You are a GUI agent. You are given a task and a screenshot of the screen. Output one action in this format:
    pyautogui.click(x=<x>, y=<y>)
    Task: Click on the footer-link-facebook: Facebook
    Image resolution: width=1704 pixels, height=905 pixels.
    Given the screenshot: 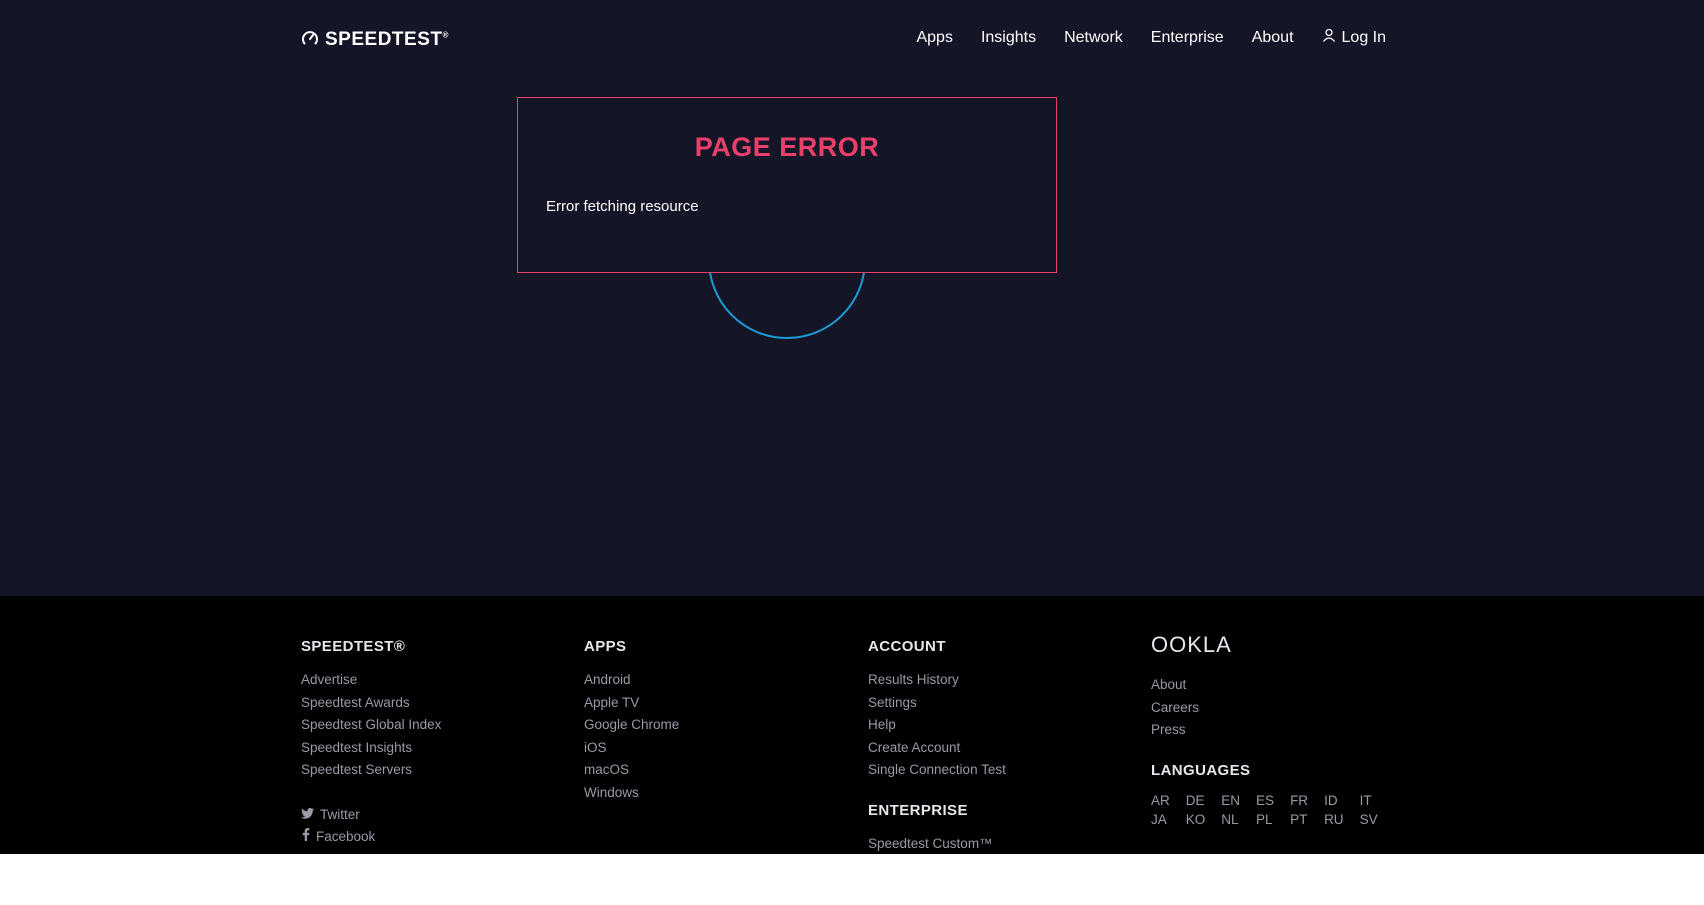 What is the action you would take?
    pyautogui.click(x=371, y=837)
    